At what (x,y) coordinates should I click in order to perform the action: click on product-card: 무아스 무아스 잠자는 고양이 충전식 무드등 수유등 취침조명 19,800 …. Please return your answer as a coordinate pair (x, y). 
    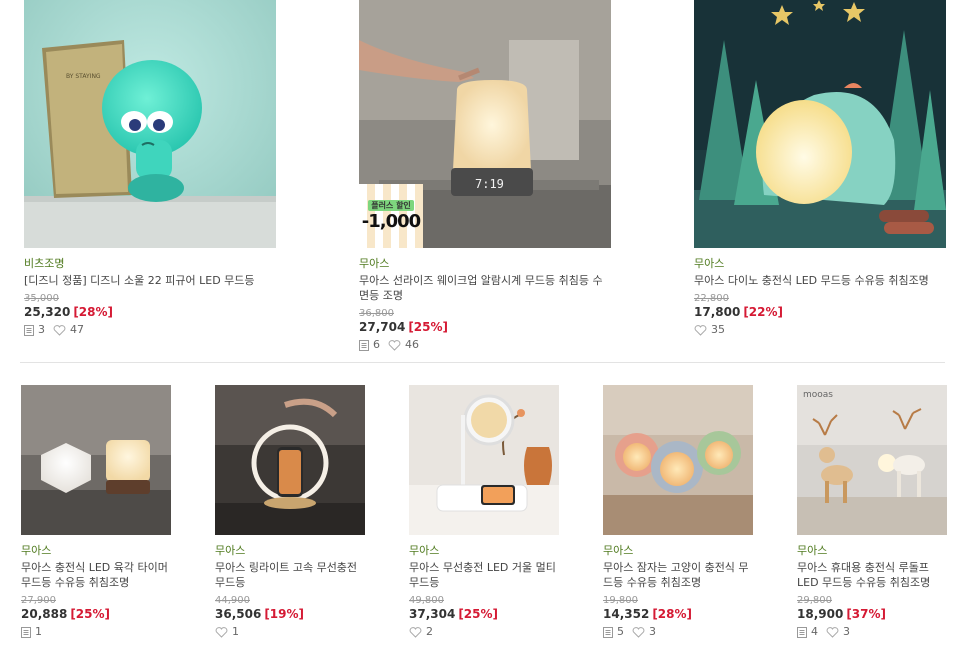
    Looking at the image, I should click on (679, 512).